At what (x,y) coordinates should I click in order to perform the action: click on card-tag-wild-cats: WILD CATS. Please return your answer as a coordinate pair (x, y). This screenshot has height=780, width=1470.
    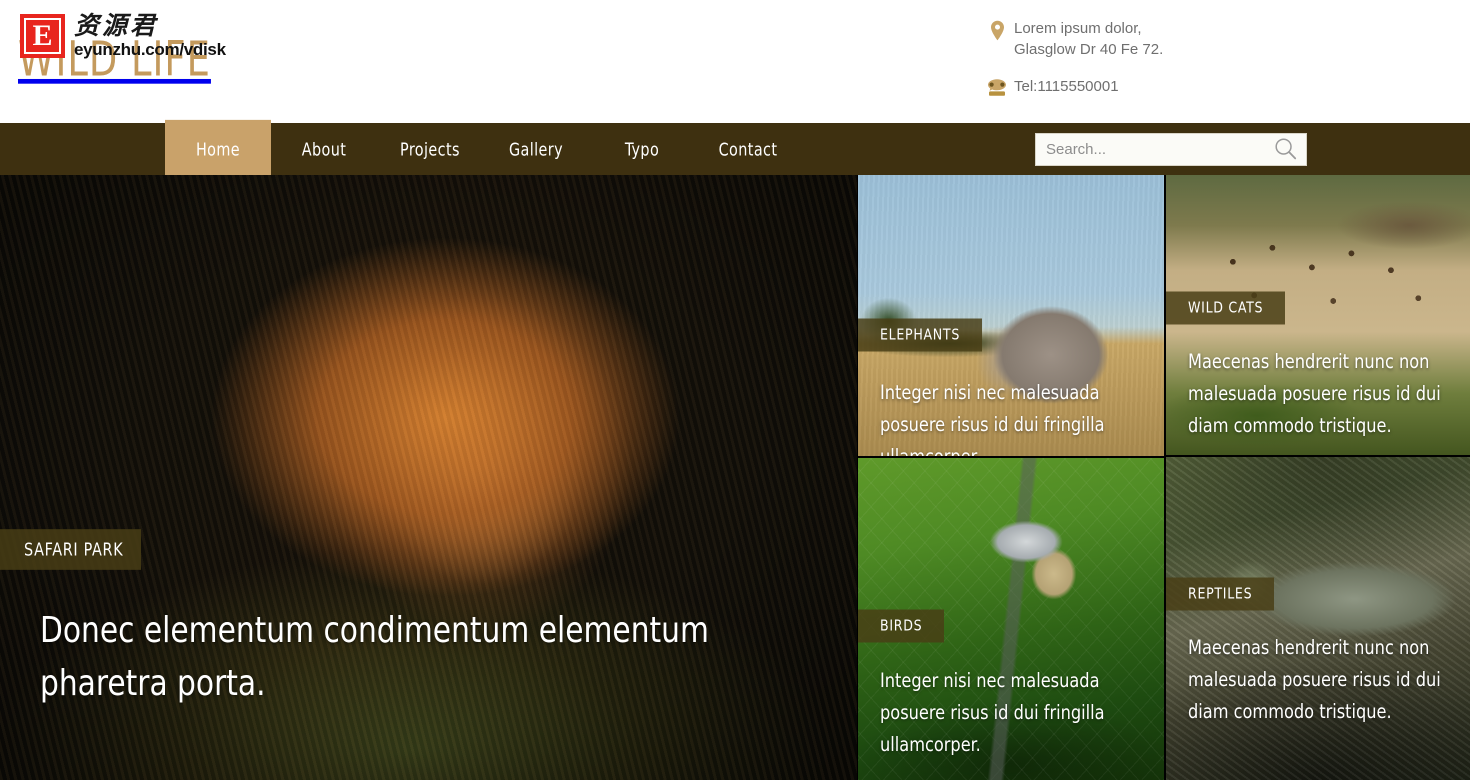
    Looking at the image, I should click on (1226, 308).